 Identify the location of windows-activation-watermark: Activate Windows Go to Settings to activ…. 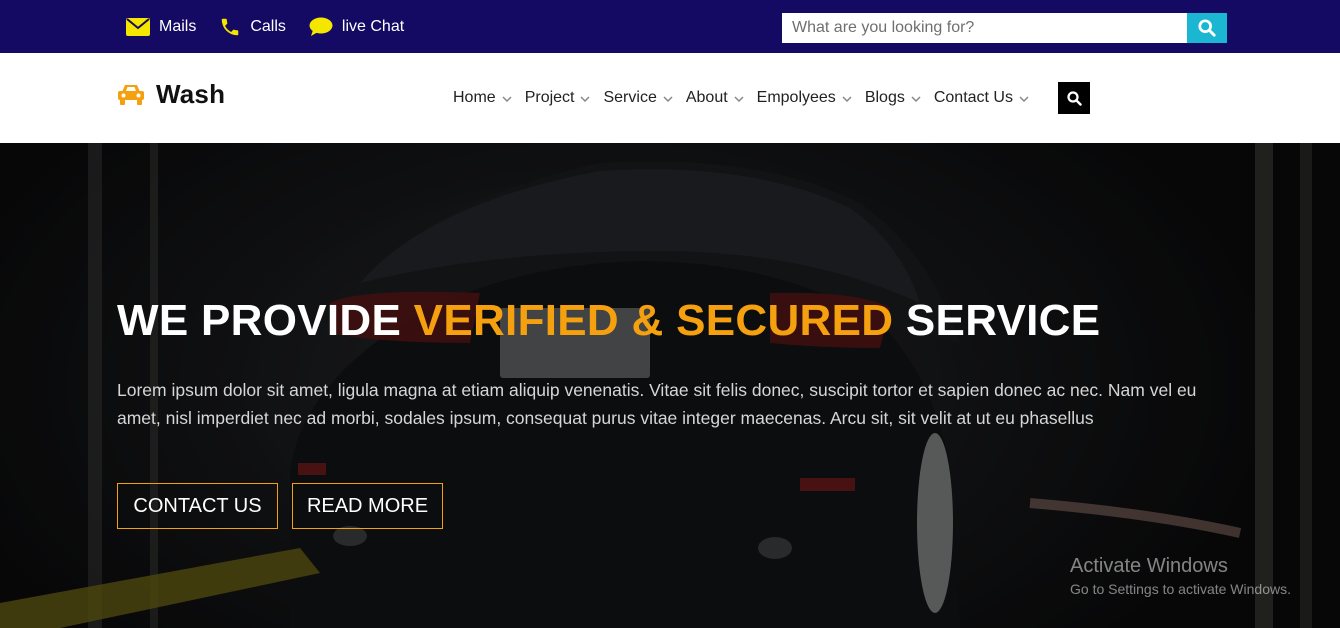
(1180, 576).